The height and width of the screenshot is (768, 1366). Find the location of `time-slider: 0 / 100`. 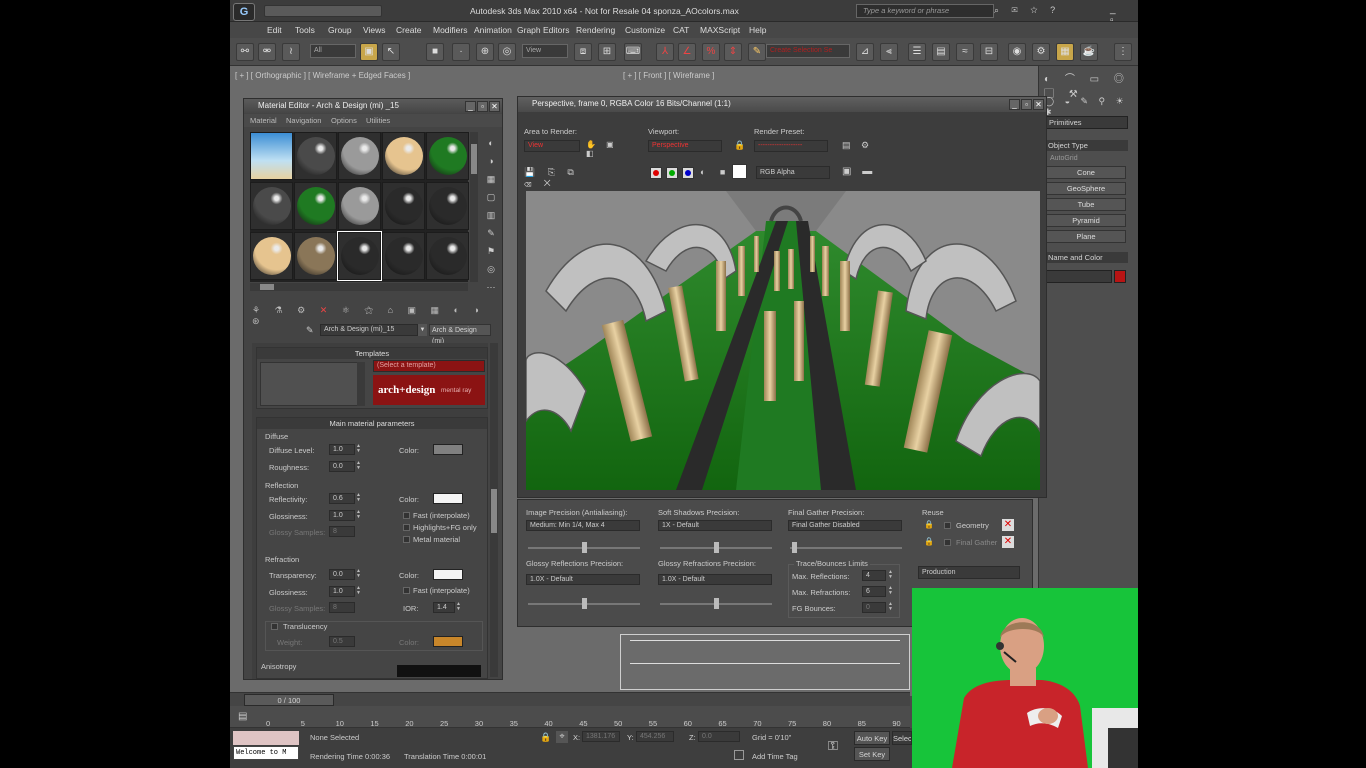

time-slider: 0 / 100 is located at coordinates (570, 699).